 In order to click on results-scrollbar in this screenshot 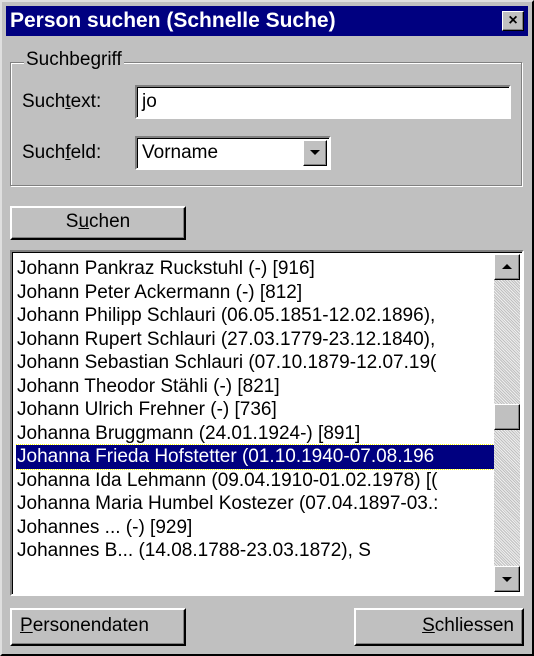, I will do `click(507, 423)`.